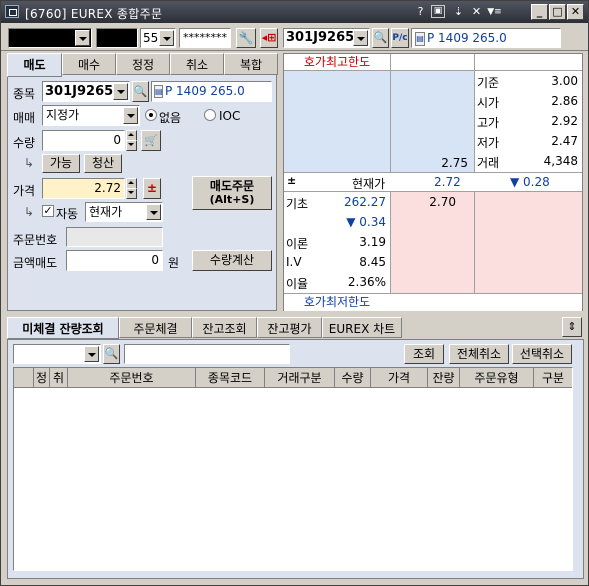  What do you see at coordinates (337, 121) in the screenshot?
I see `ask-qty-area` at bounding box center [337, 121].